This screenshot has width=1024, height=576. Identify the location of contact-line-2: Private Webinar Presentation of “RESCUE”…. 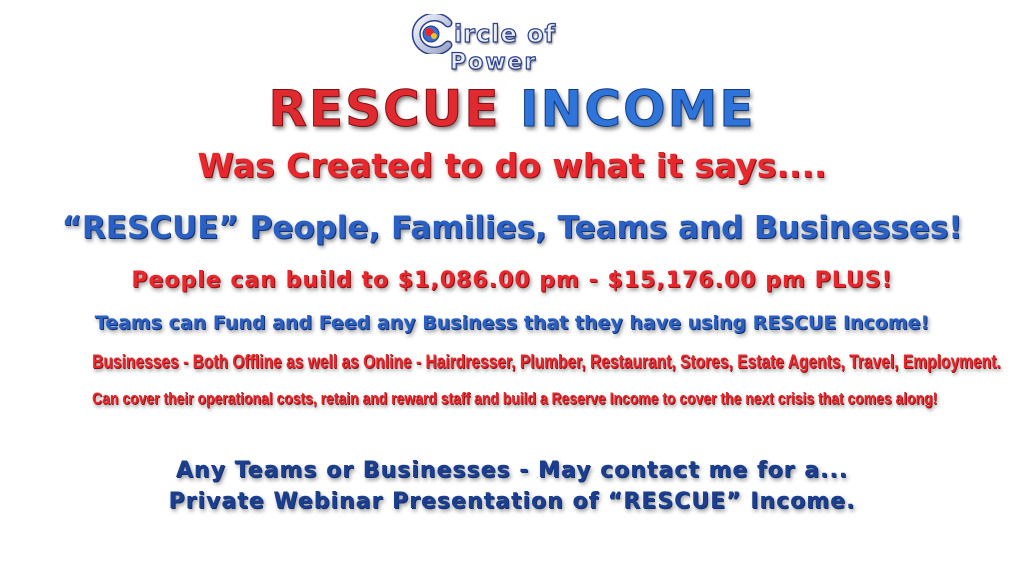
(512, 501).